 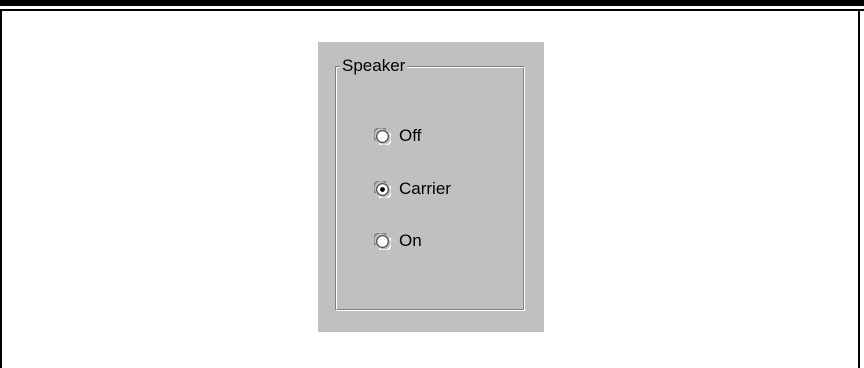 What do you see at coordinates (374, 66) in the screenshot?
I see `speaker-group-title: Speaker` at bounding box center [374, 66].